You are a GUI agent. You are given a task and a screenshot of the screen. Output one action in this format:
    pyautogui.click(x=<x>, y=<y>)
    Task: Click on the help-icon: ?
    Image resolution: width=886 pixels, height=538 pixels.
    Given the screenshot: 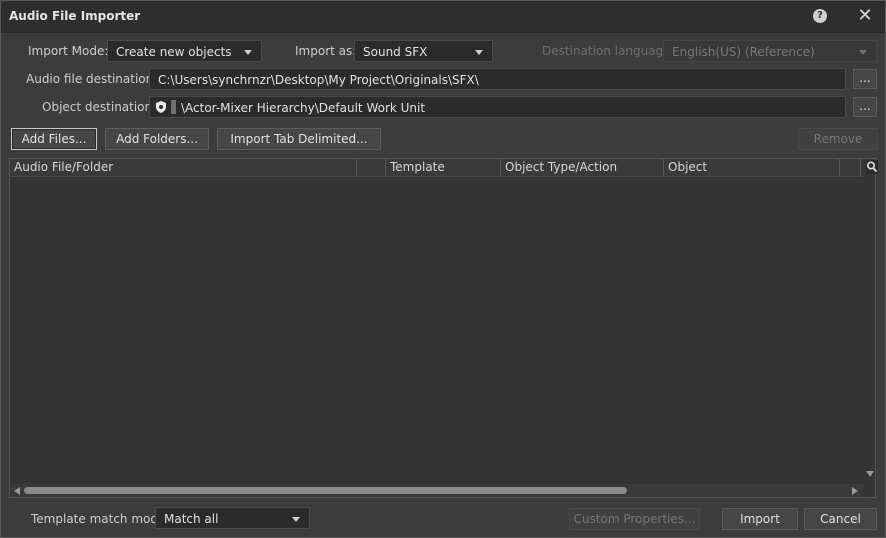 What is the action you would take?
    pyautogui.click(x=820, y=16)
    